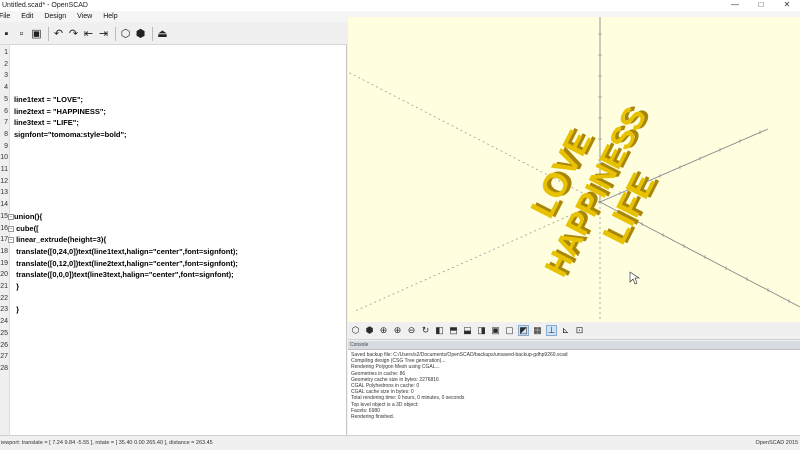 The image size is (800, 450). I want to click on line-number: 19, so click(4, 263).